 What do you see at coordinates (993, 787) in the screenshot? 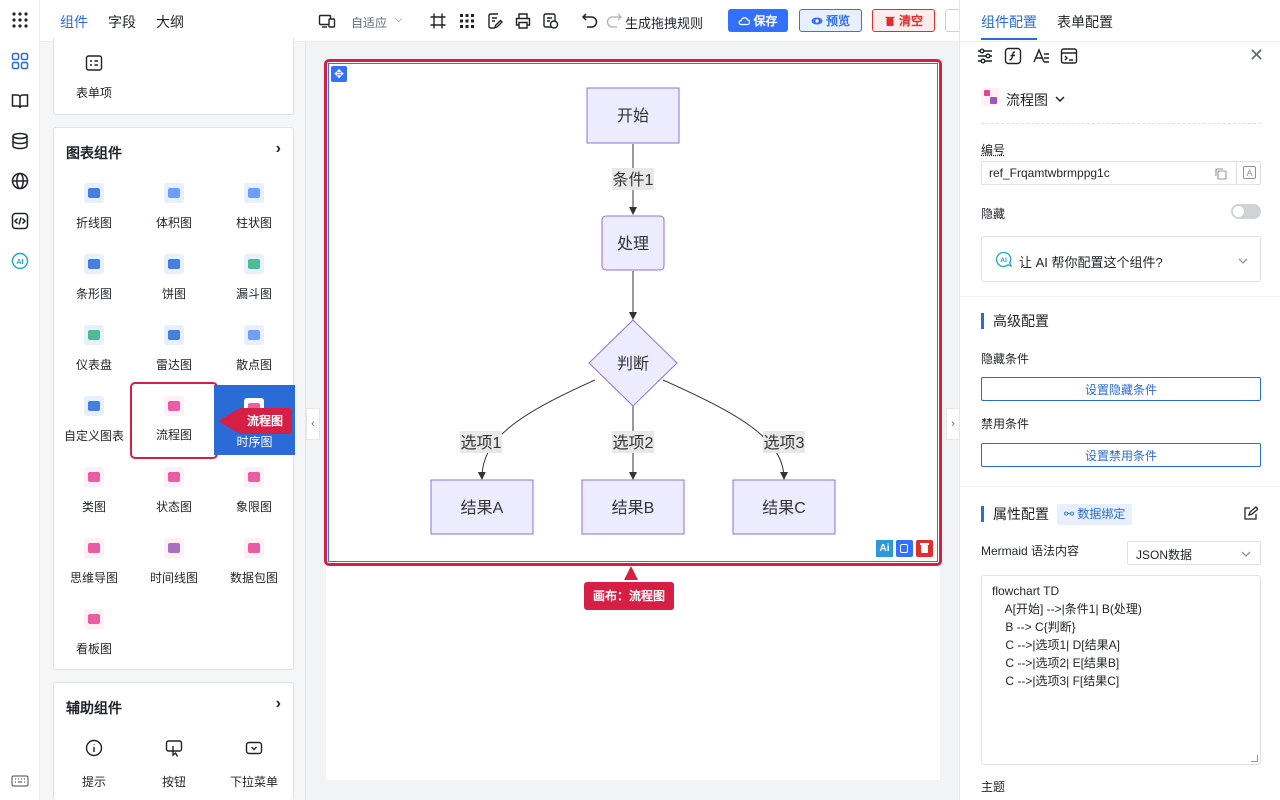
I see `theme-label: 主题` at bounding box center [993, 787].